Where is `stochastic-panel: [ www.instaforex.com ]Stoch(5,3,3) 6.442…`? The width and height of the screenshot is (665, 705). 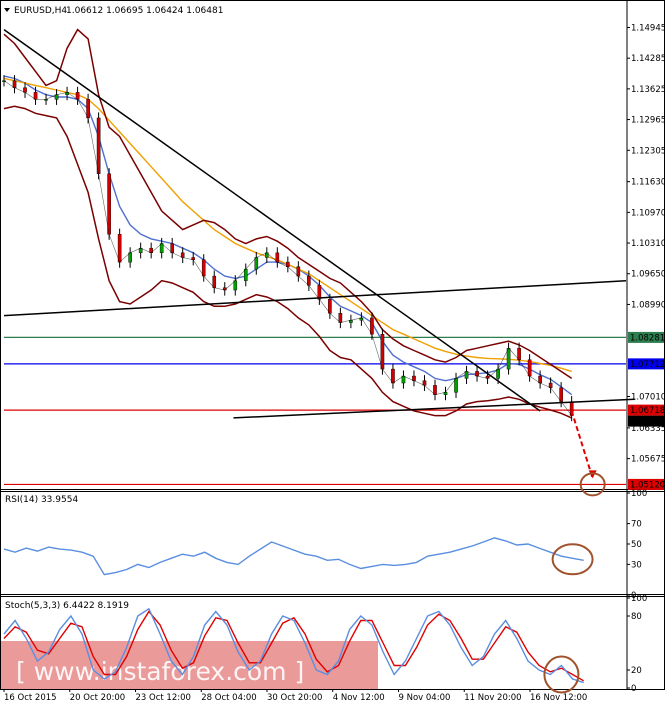
stochastic-panel: [ www.instaforex.com ]Stoch(5,3,3) 6.442… is located at coordinates (293, 647).